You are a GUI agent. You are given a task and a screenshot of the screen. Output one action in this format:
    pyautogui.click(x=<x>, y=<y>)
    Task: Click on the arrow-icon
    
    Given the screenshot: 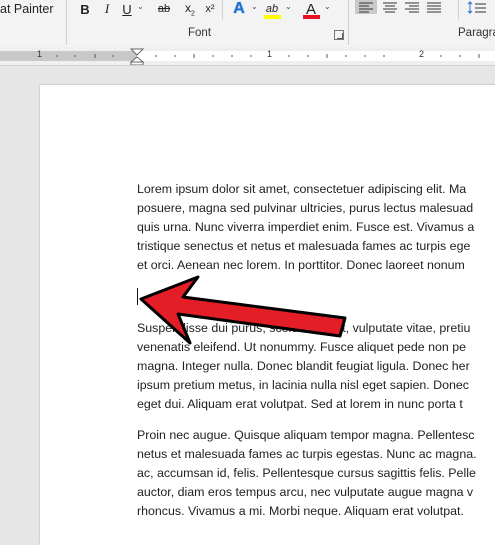 What is the action you would take?
    pyautogui.click(x=243, y=310)
    